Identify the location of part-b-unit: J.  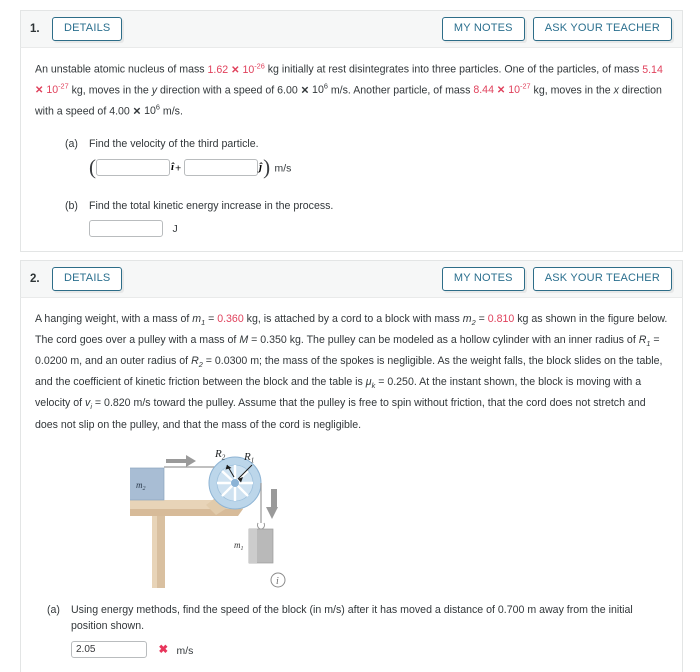
(175, 230).